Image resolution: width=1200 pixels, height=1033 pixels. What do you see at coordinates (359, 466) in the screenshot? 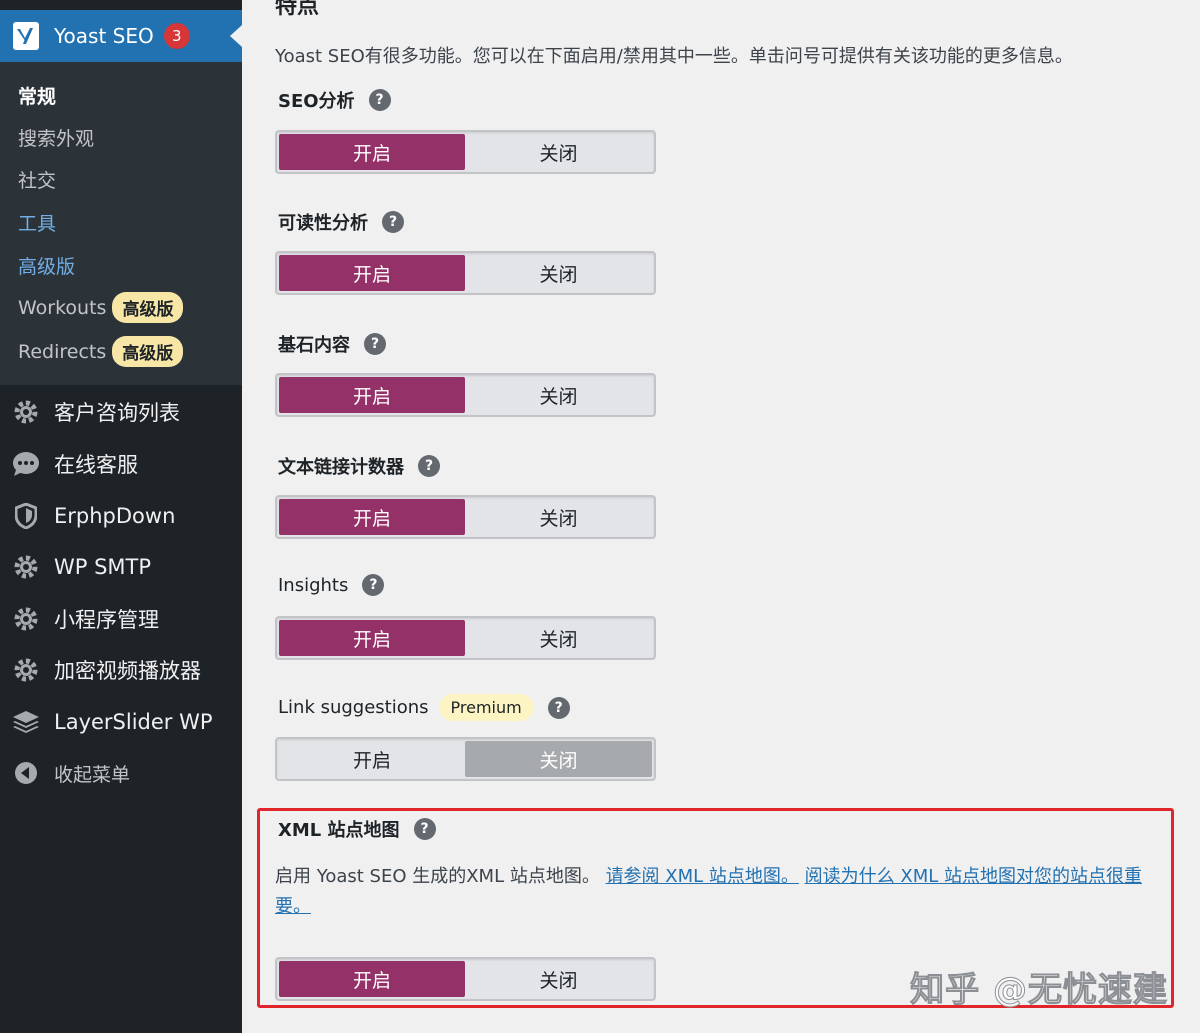
I see `feature-label-link-counter: 文本链接计数器 ?` at bounding box center [359, 466].